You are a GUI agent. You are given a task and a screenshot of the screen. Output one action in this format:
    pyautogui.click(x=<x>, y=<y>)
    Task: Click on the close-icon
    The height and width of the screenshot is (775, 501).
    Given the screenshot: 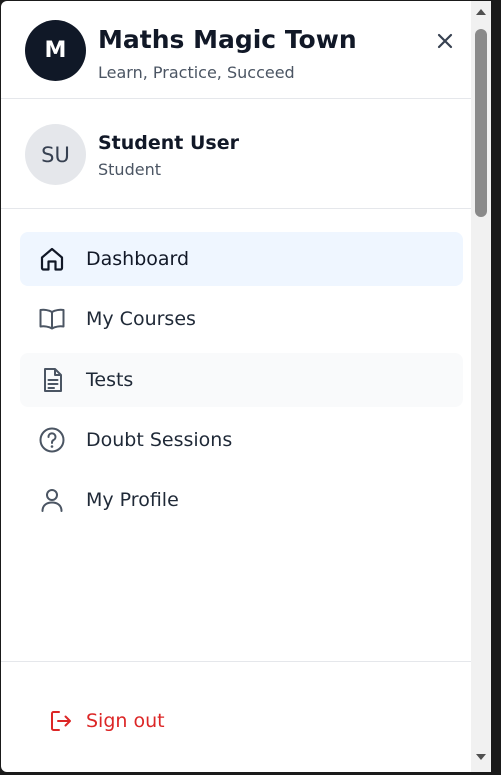 What is the action you would take?
    pyautogui.click(x=445, y=41)
    